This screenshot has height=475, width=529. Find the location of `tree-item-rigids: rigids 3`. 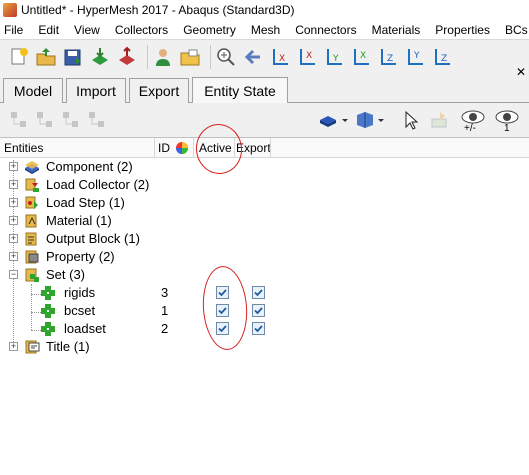

tree-item-rigids: rigids 3 is located at coordinates (264, 293).